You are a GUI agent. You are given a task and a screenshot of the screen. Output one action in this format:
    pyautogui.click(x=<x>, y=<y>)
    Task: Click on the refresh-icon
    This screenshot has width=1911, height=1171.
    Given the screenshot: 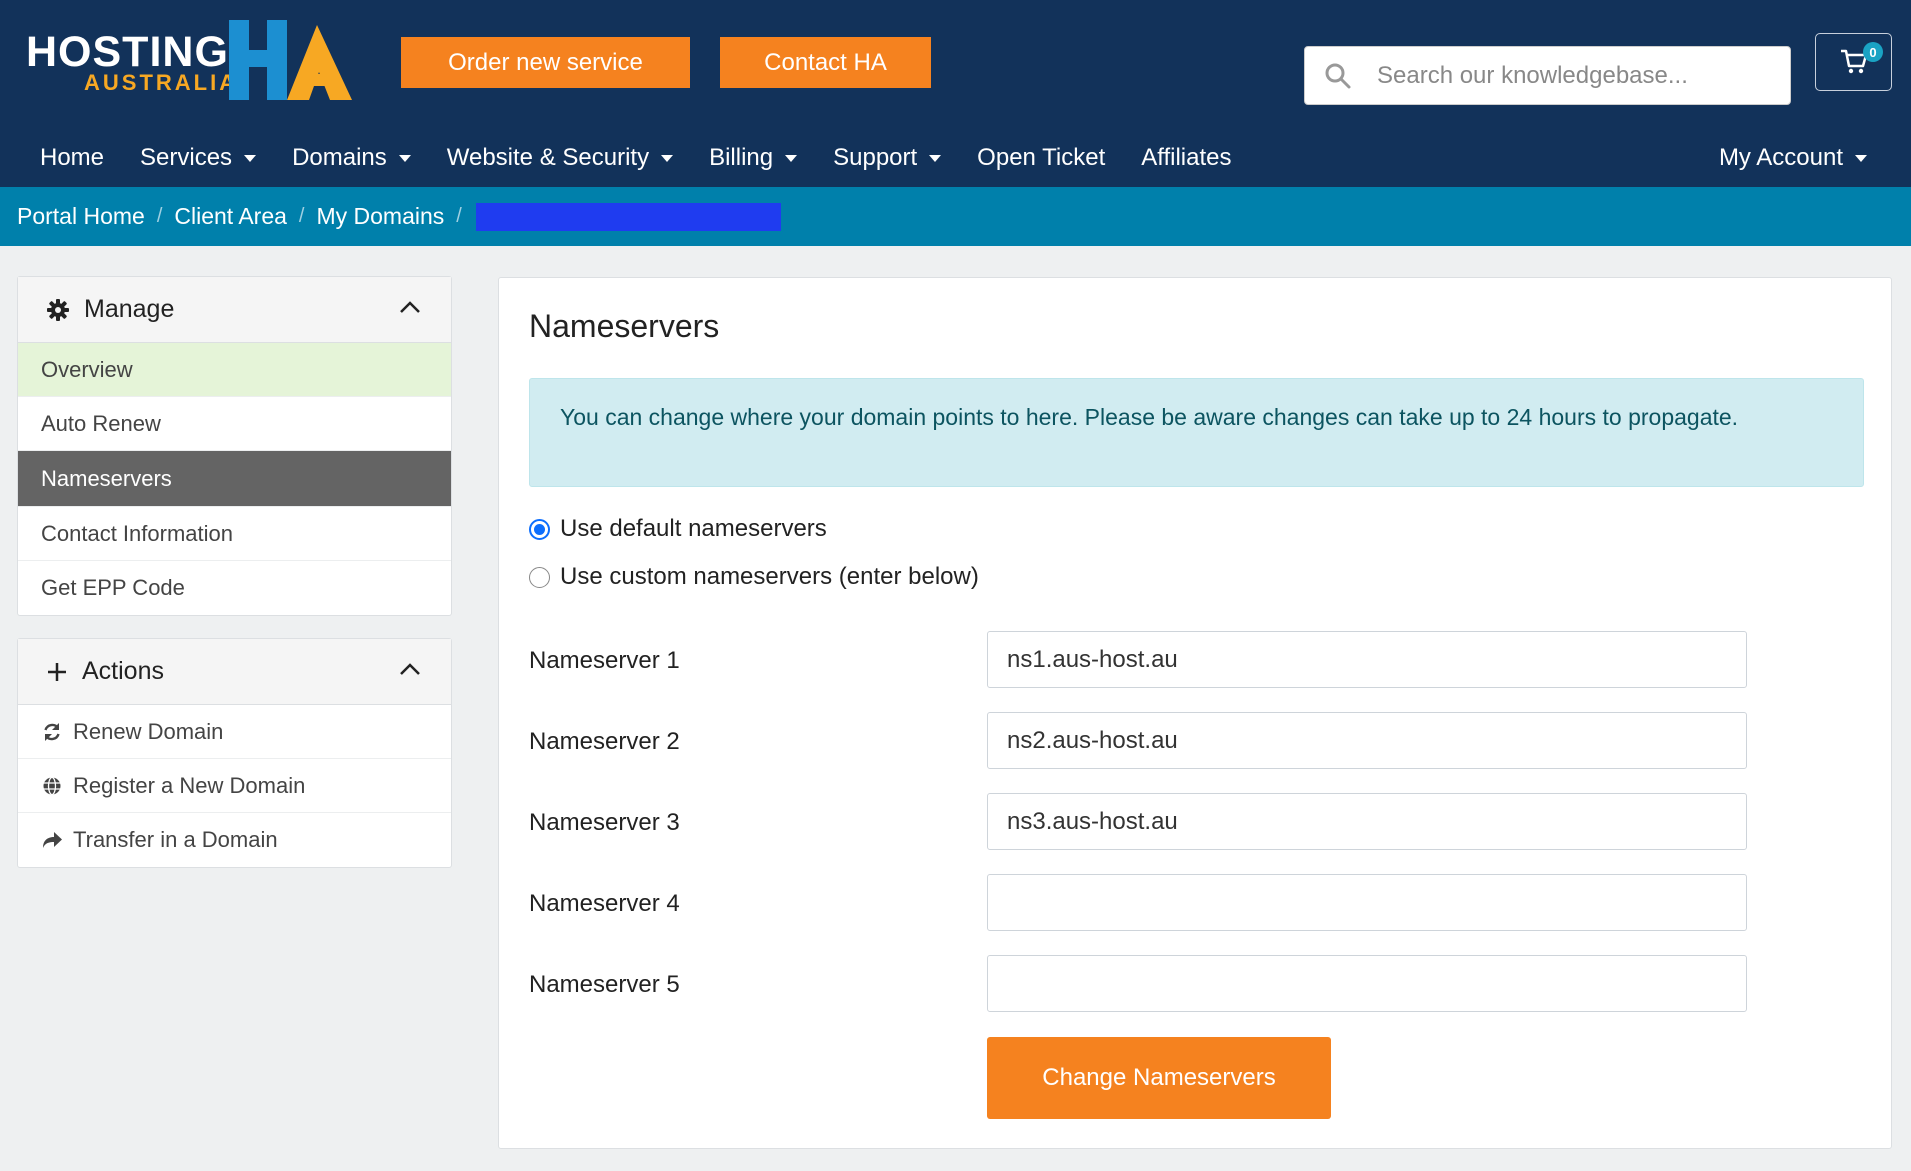 What is the action you would take?
    pyautogui.click(x=52, y=732)
    